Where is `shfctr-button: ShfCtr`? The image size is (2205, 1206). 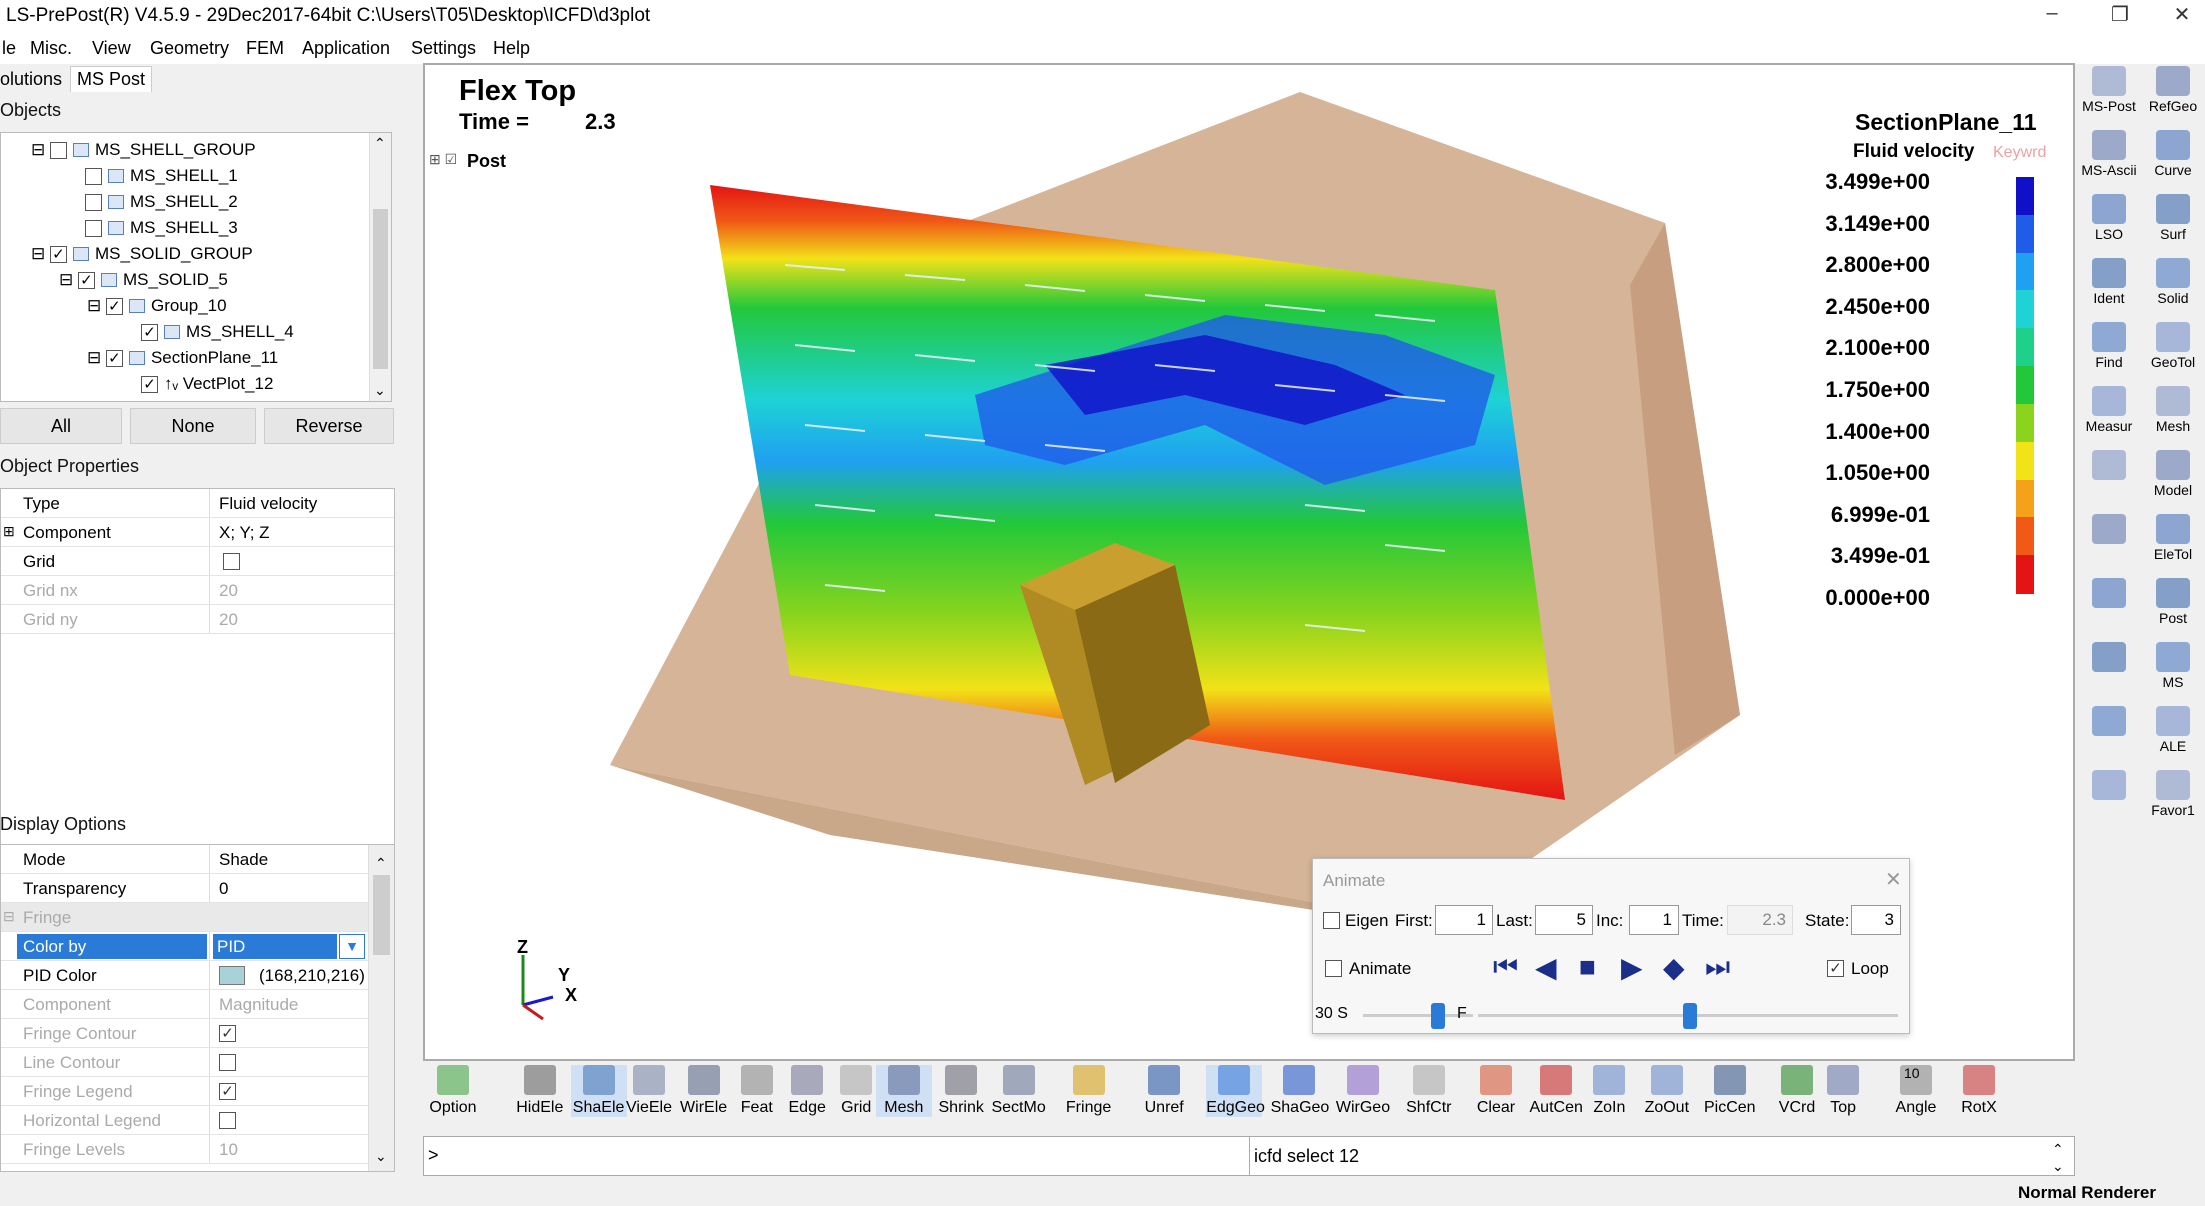 shfctr-button: ShfCtr is located at coordinates (1429, 1091).